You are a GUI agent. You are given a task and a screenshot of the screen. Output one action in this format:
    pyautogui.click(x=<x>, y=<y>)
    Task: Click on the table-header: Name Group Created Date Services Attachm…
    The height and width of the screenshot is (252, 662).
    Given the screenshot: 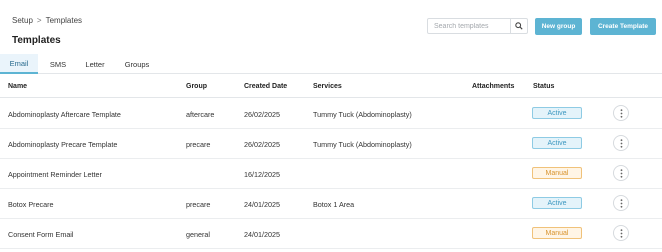 What is the action you would take?
    pyautogui.click(x=331, y=86)
    